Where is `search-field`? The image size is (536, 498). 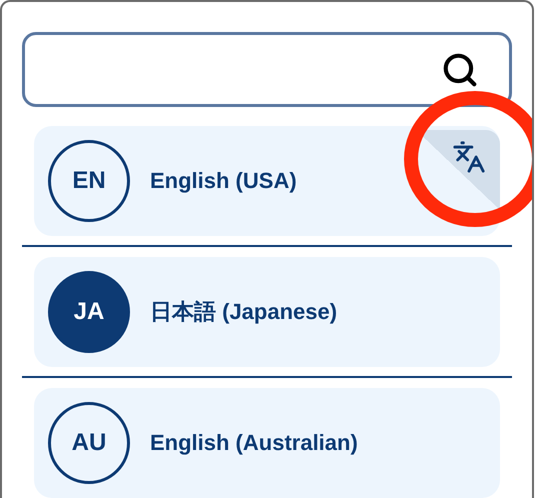 search-field is located at coordinates (267, 69).